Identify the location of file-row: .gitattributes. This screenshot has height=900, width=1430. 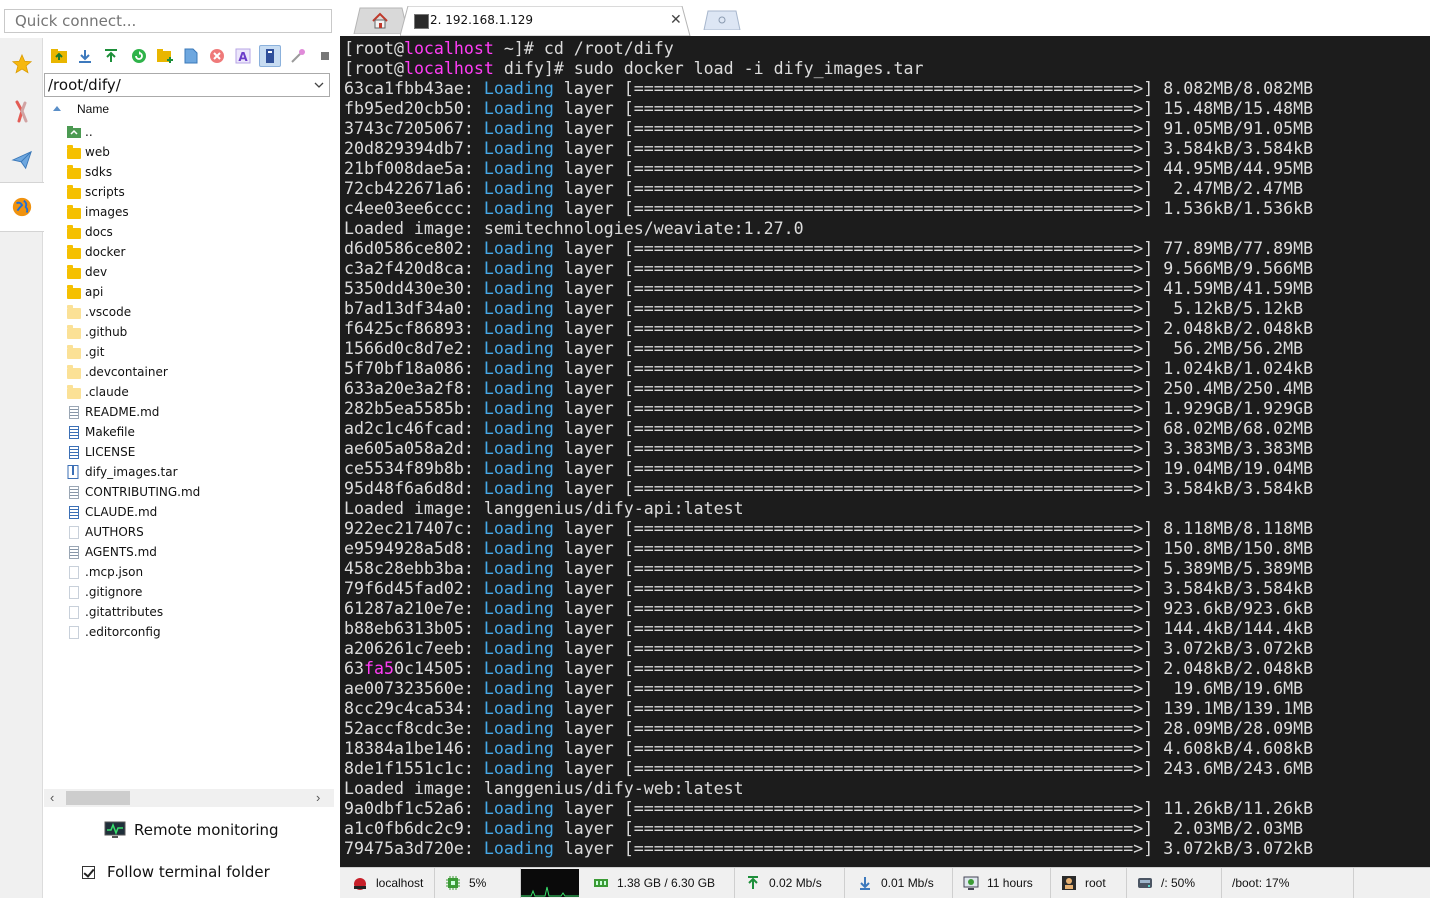
(197, 612).